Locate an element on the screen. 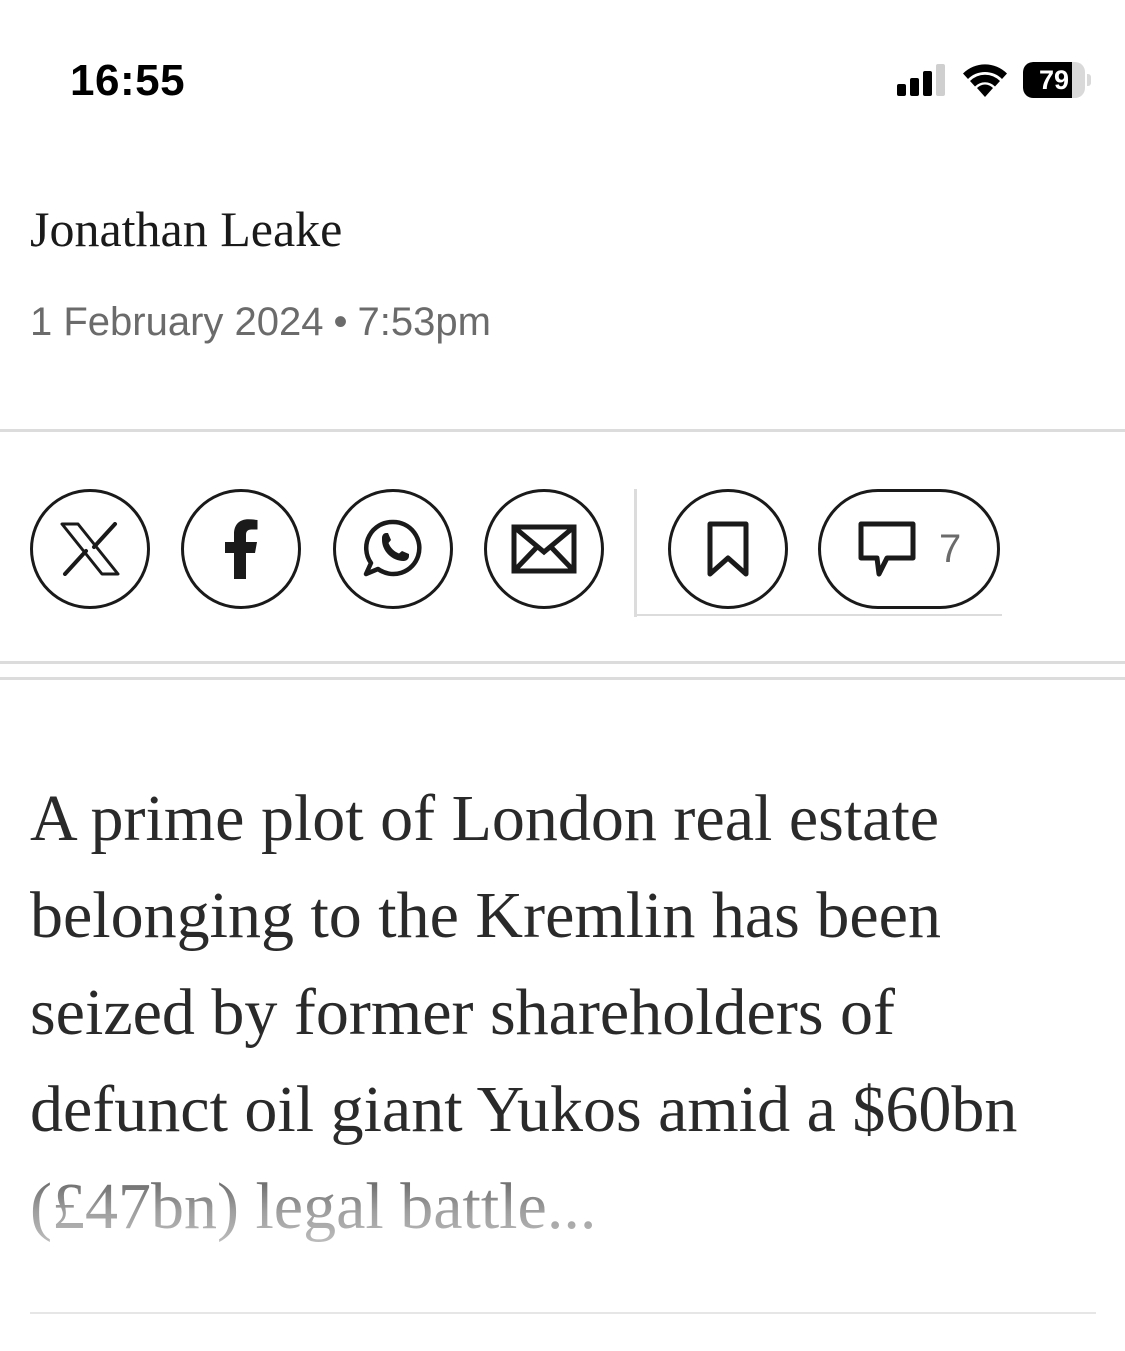 Image resolution: width=1125 pixels, height=1351 pixels. whatsapp-share-button is located at coordinates (393, 549).